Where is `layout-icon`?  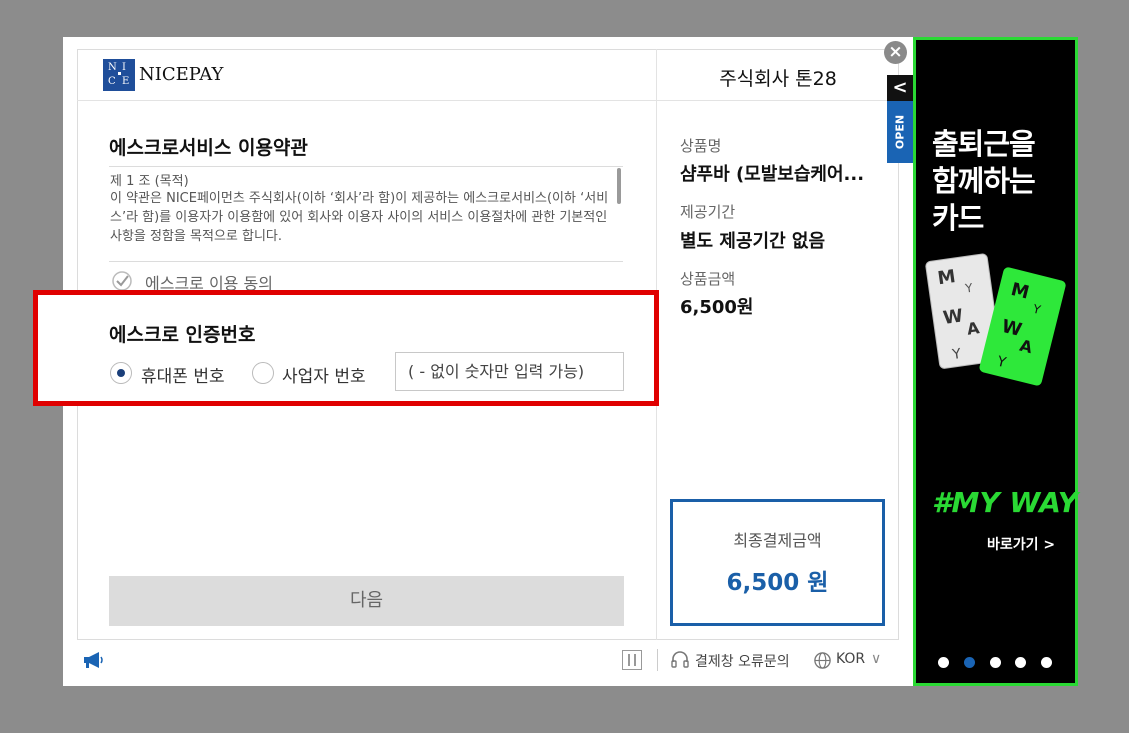
layout-icon is located at coordinates (632, 660).